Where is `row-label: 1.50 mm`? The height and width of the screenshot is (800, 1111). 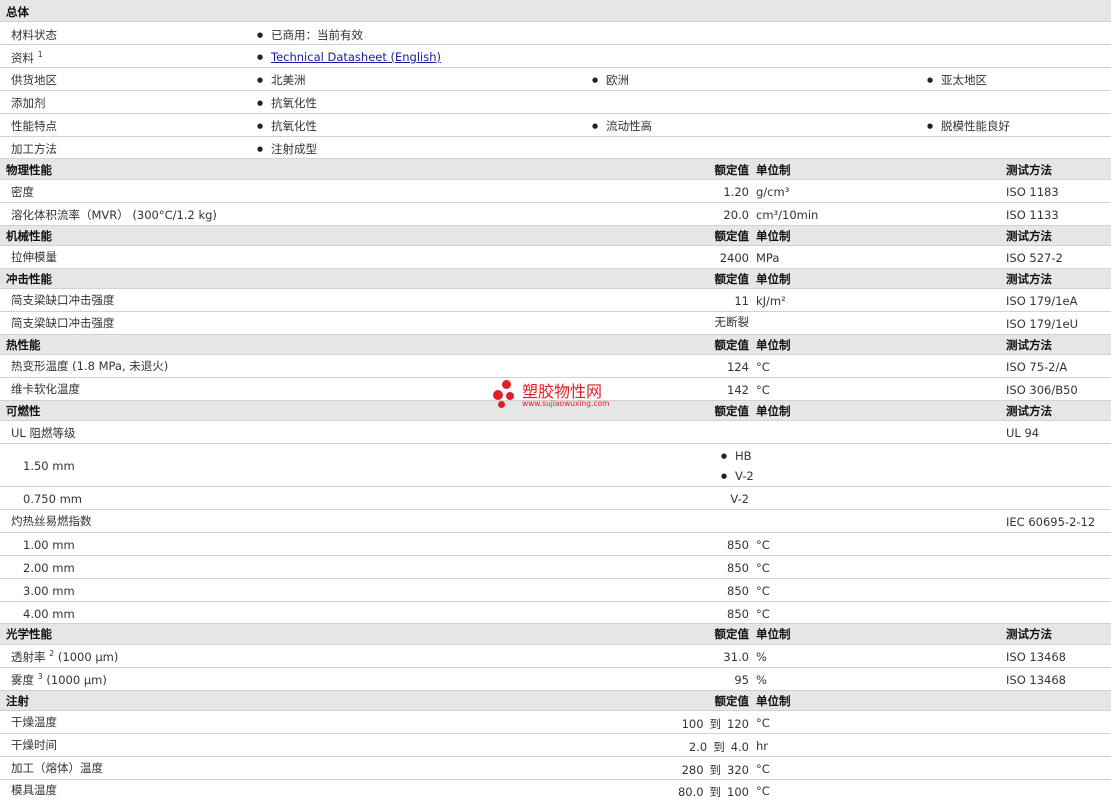 row-label: 1.50 mm is located at coordinates (49, 466).